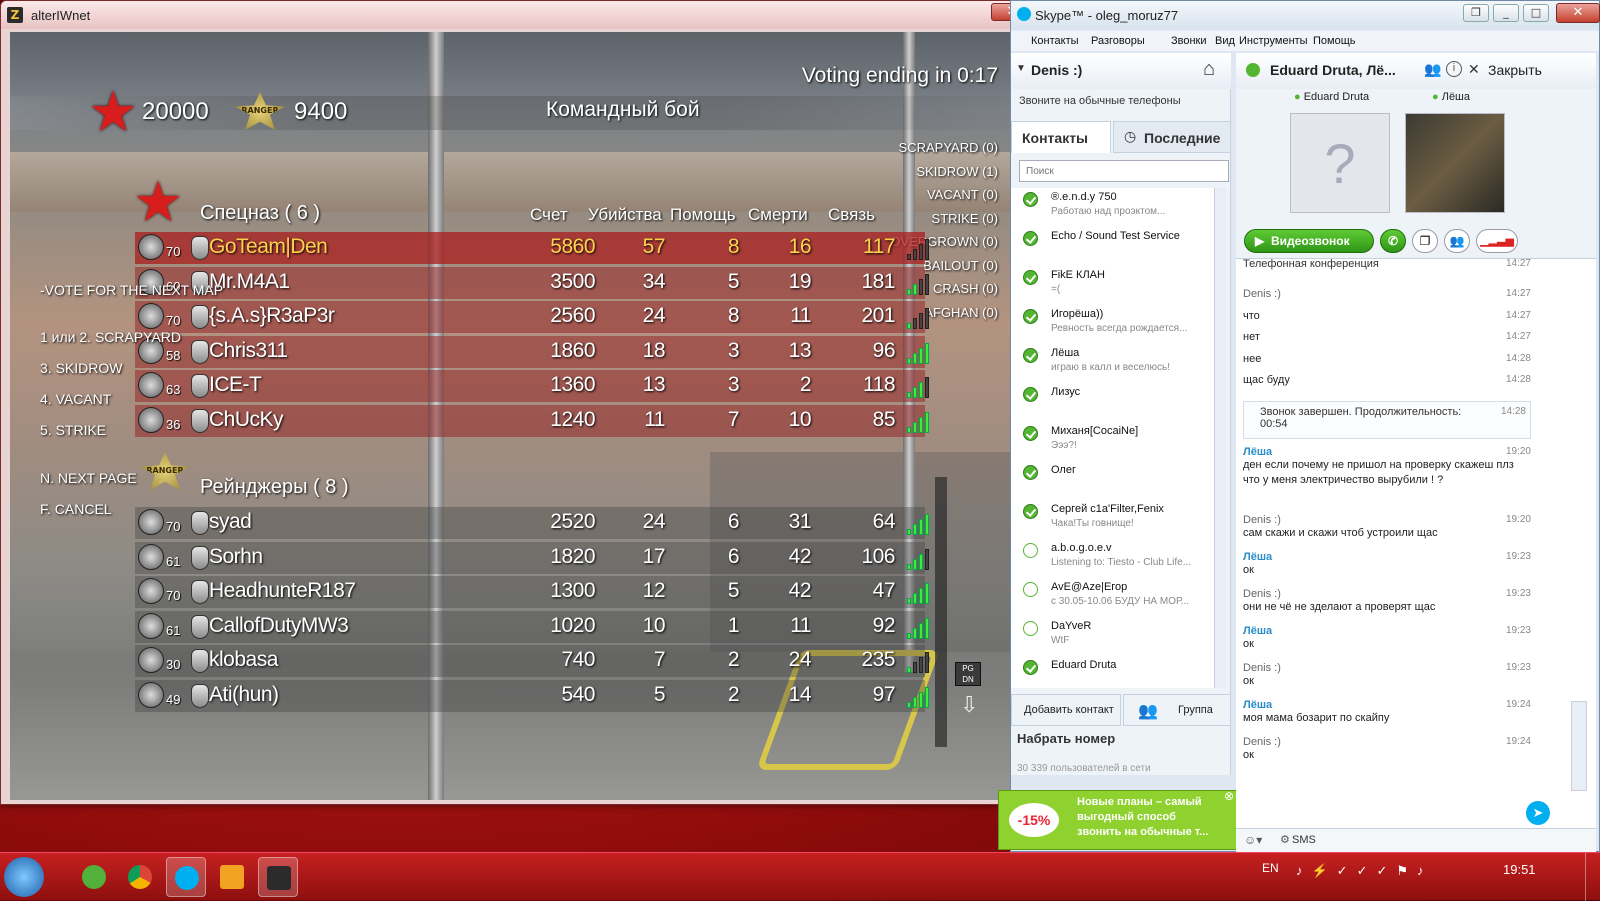 This screenshot has height=901, width=1600. Describe the element at coordinates (140, 877) in the screenshot. I see `taskbar-chrome` at that location.